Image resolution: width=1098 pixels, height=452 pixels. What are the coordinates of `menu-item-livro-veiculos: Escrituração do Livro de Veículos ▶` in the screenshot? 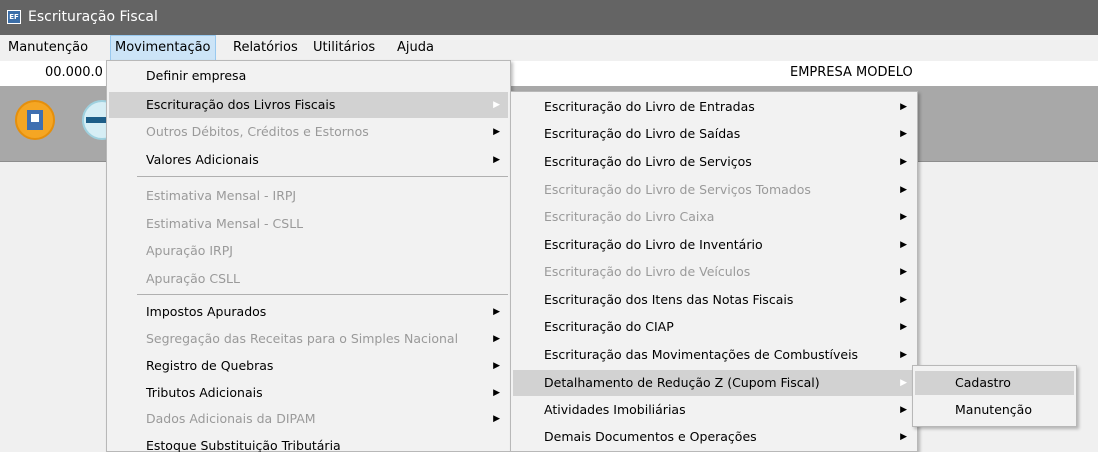 It's located at (714, 272).